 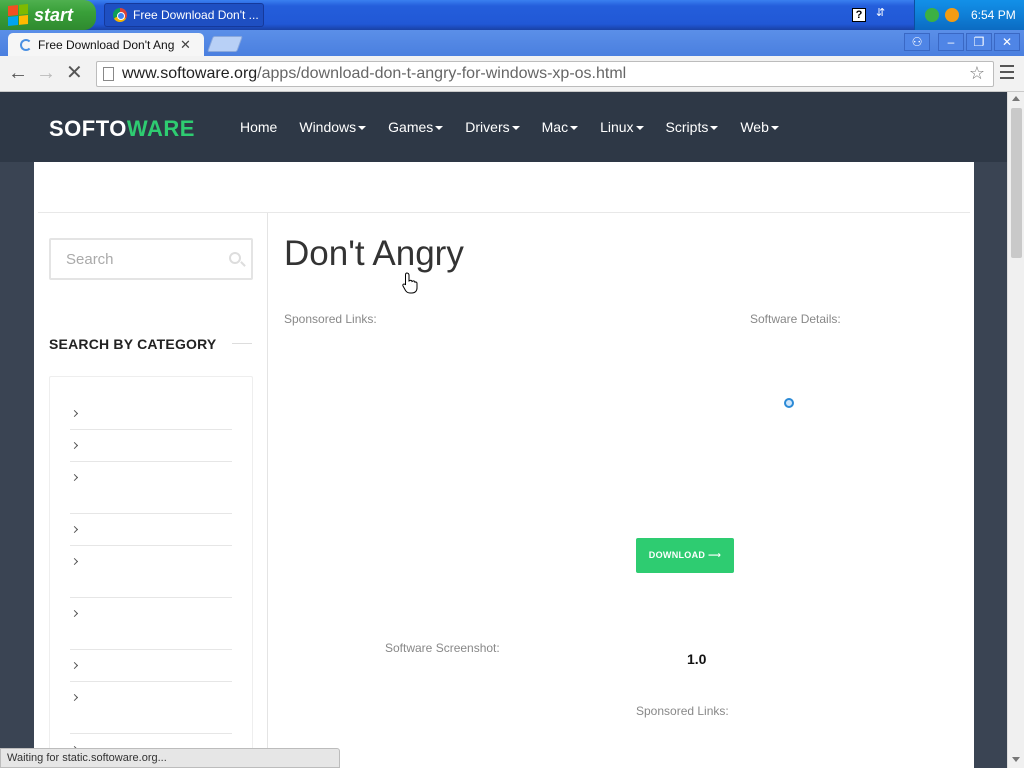 What do you see at coordinates (133, 344) in the screenshot?
I see `category-heading: SEARCH BY CATEGORY` at bounding box center [133, 344].